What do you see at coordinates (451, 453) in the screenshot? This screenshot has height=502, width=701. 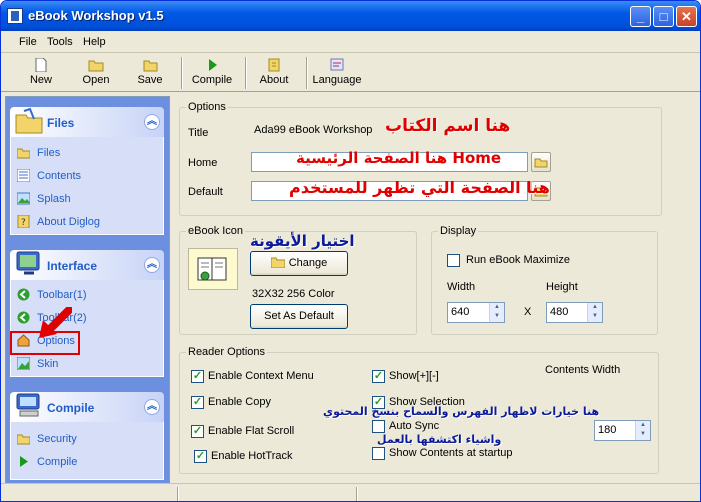 I see `show-contents-label: Show Contents at startup` at bounding box center [451, 453].